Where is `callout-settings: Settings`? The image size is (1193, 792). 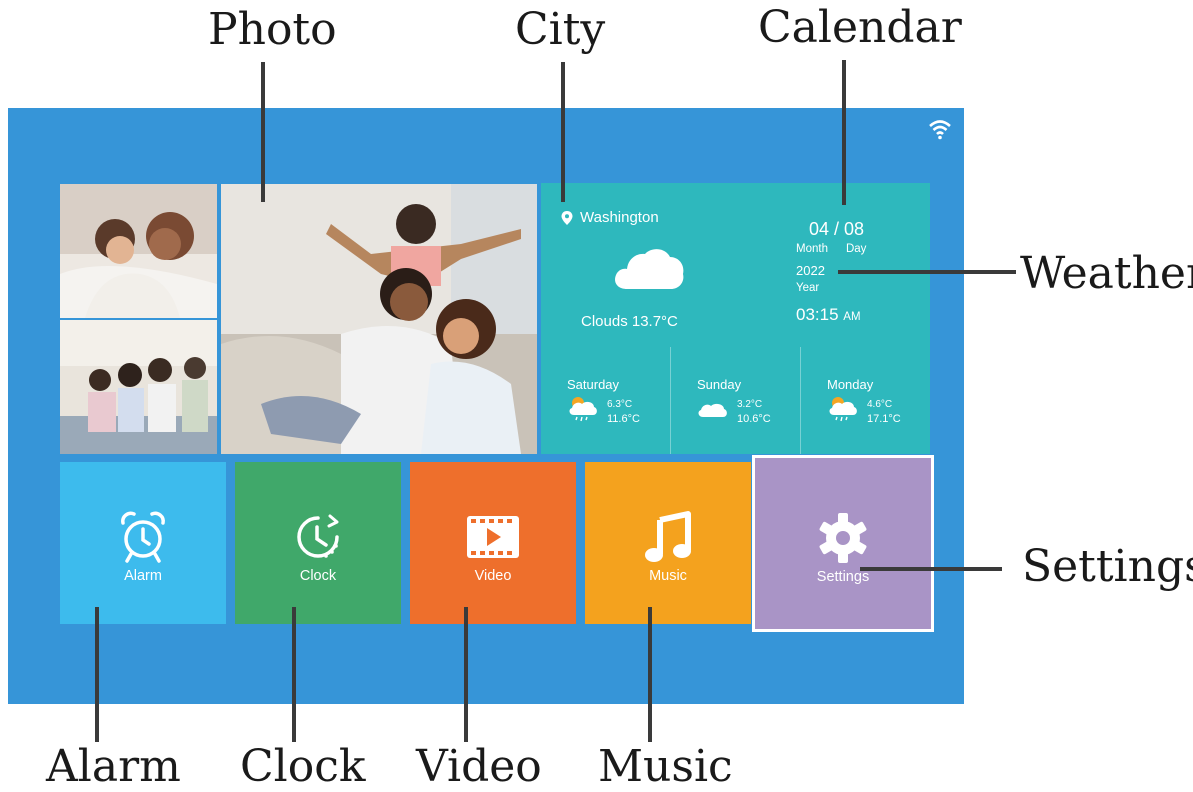
callout-settings: Settings is located at coordinates (1107, 566).